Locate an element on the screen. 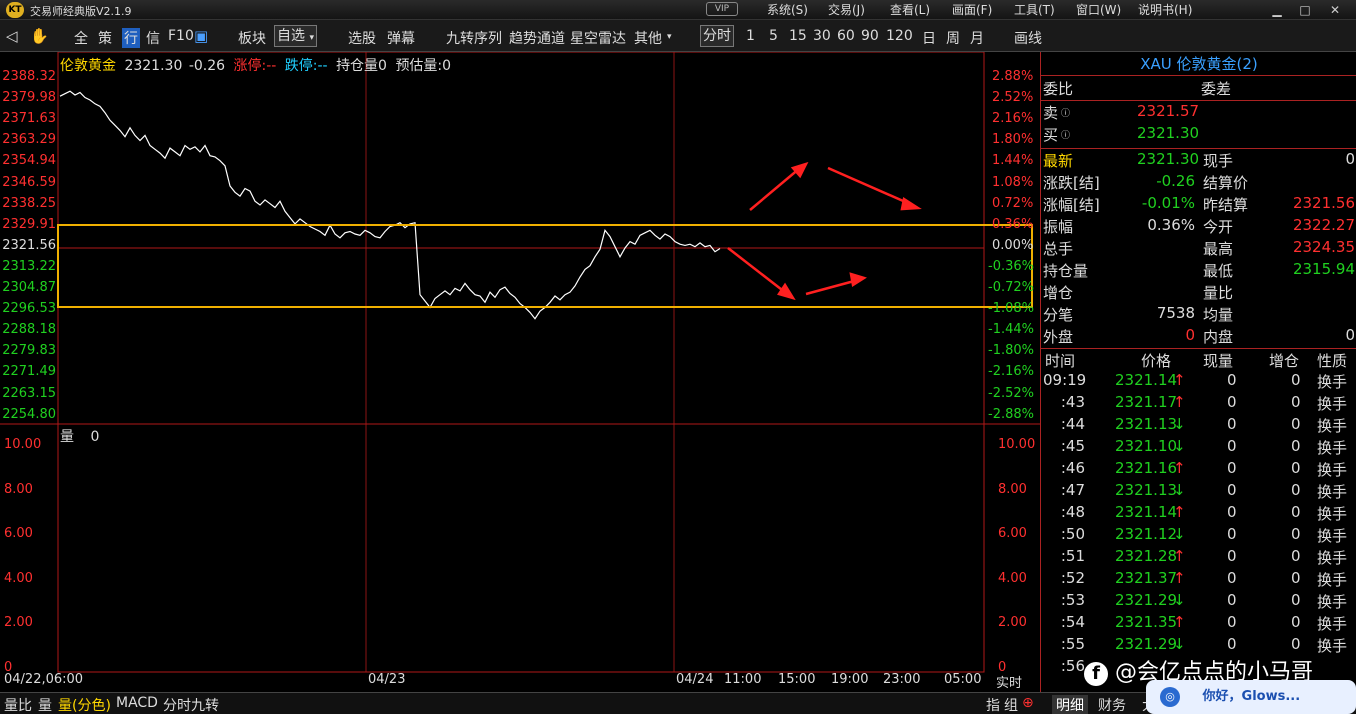 The width and height of the screenshot is (1356, 714). hand-icon: ✋ is located at coordinates (39, 36).